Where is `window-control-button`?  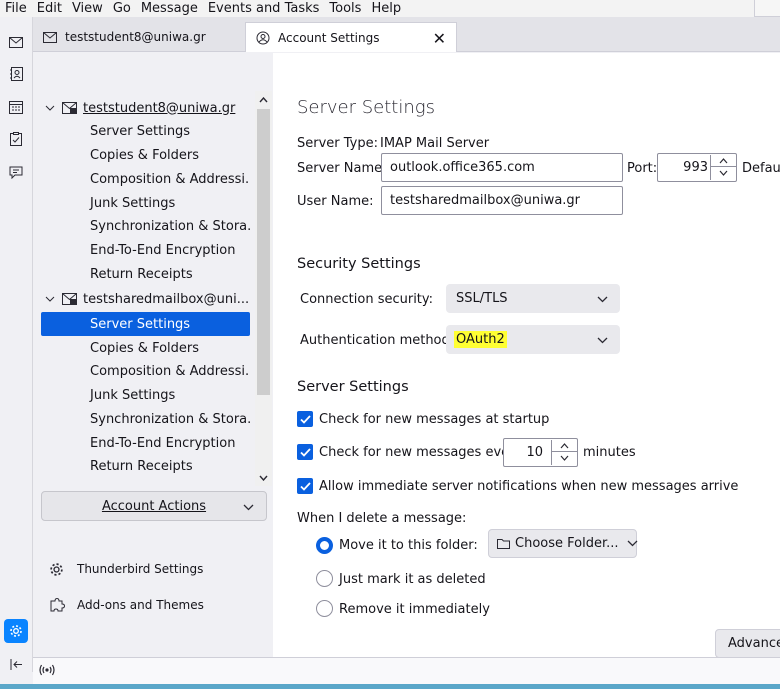
window-control-button is located at coordinates (767, 8).